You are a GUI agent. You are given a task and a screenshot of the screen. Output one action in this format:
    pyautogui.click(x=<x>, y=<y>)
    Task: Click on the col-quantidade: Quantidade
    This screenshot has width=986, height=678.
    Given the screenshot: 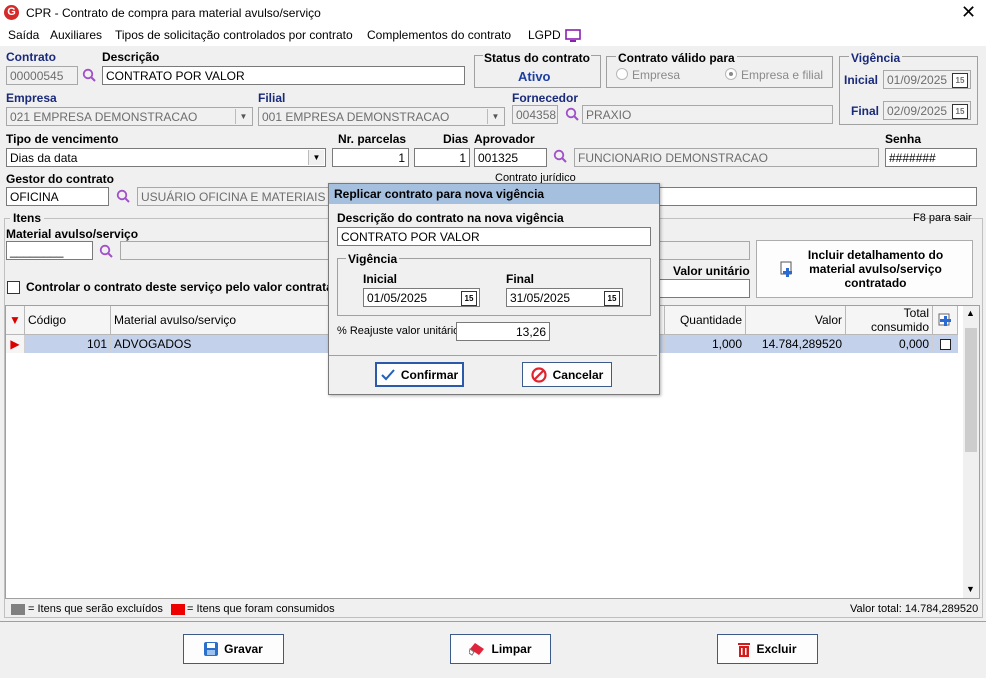 What is the action you would take?
    pyautogui.click(x=705, y=320)
    